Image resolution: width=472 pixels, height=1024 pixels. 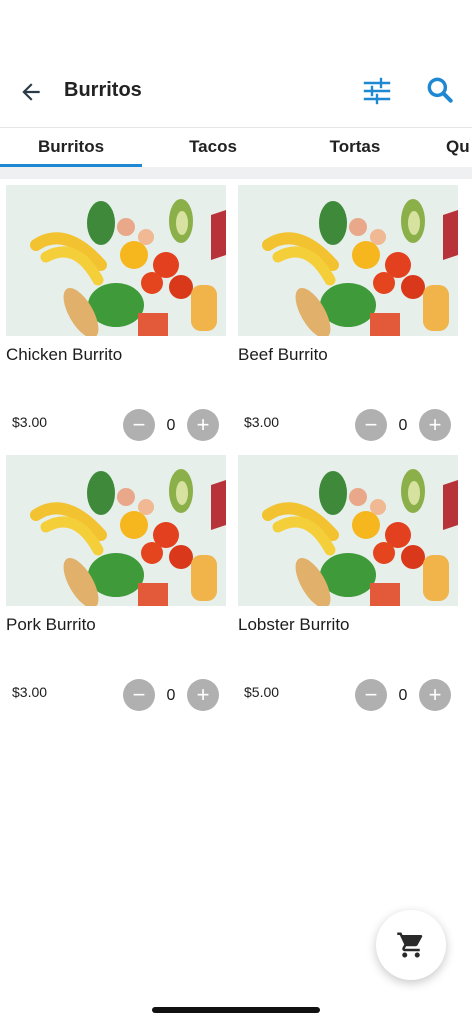 What do you see at coordinates (236, 1010) in the screenshot?
I see `home-indicator` at bounding box center [236, 1010].